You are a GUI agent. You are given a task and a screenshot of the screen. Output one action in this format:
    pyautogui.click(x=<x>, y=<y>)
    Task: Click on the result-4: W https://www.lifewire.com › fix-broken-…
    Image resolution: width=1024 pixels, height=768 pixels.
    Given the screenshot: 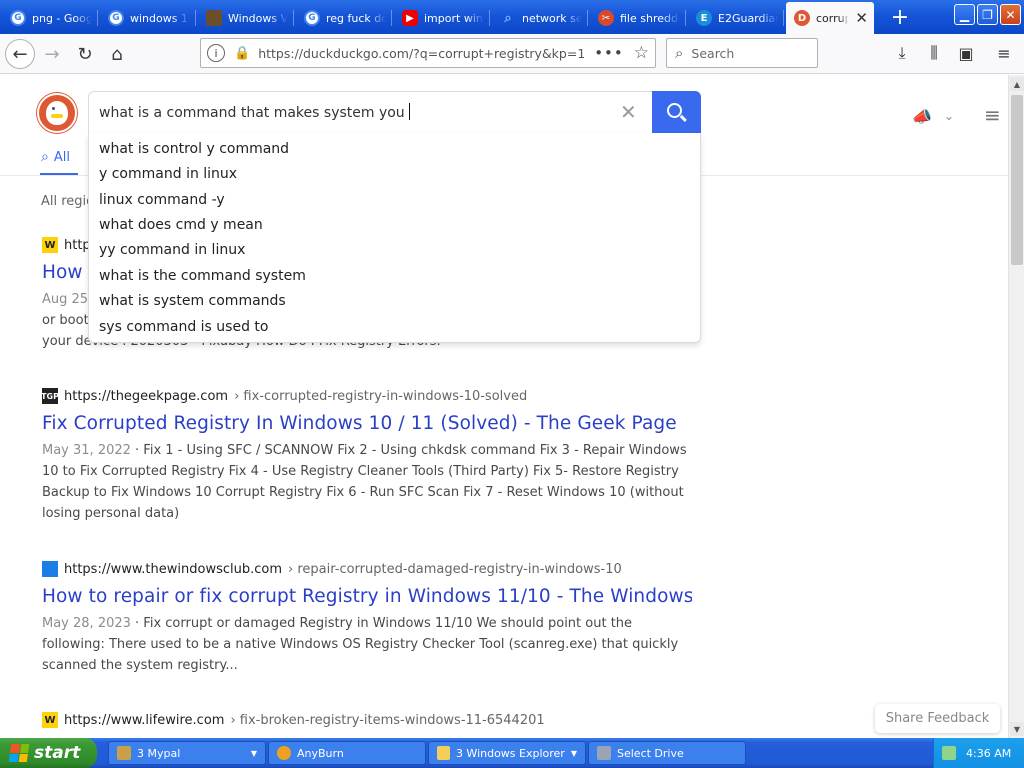 What is the action you would take?
    pyautogui.click(x=367, y=720)
    